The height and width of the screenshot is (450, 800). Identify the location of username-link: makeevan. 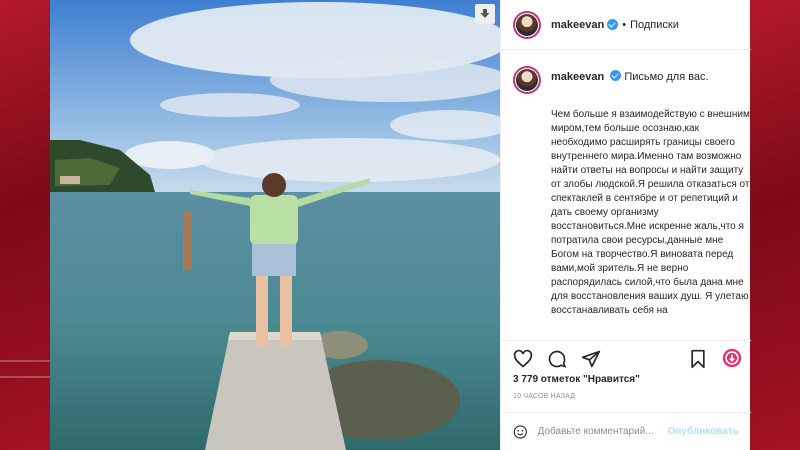
(577, 25).